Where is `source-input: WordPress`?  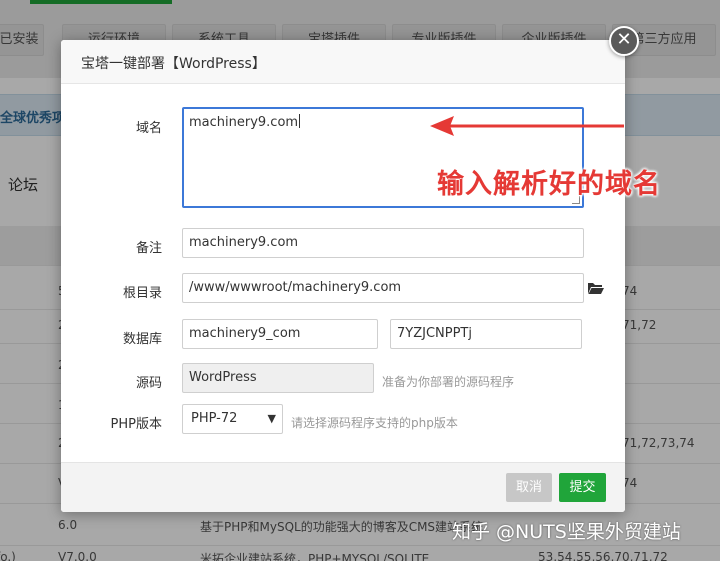
source-input: WordPress is located at coordinates (278, 378).